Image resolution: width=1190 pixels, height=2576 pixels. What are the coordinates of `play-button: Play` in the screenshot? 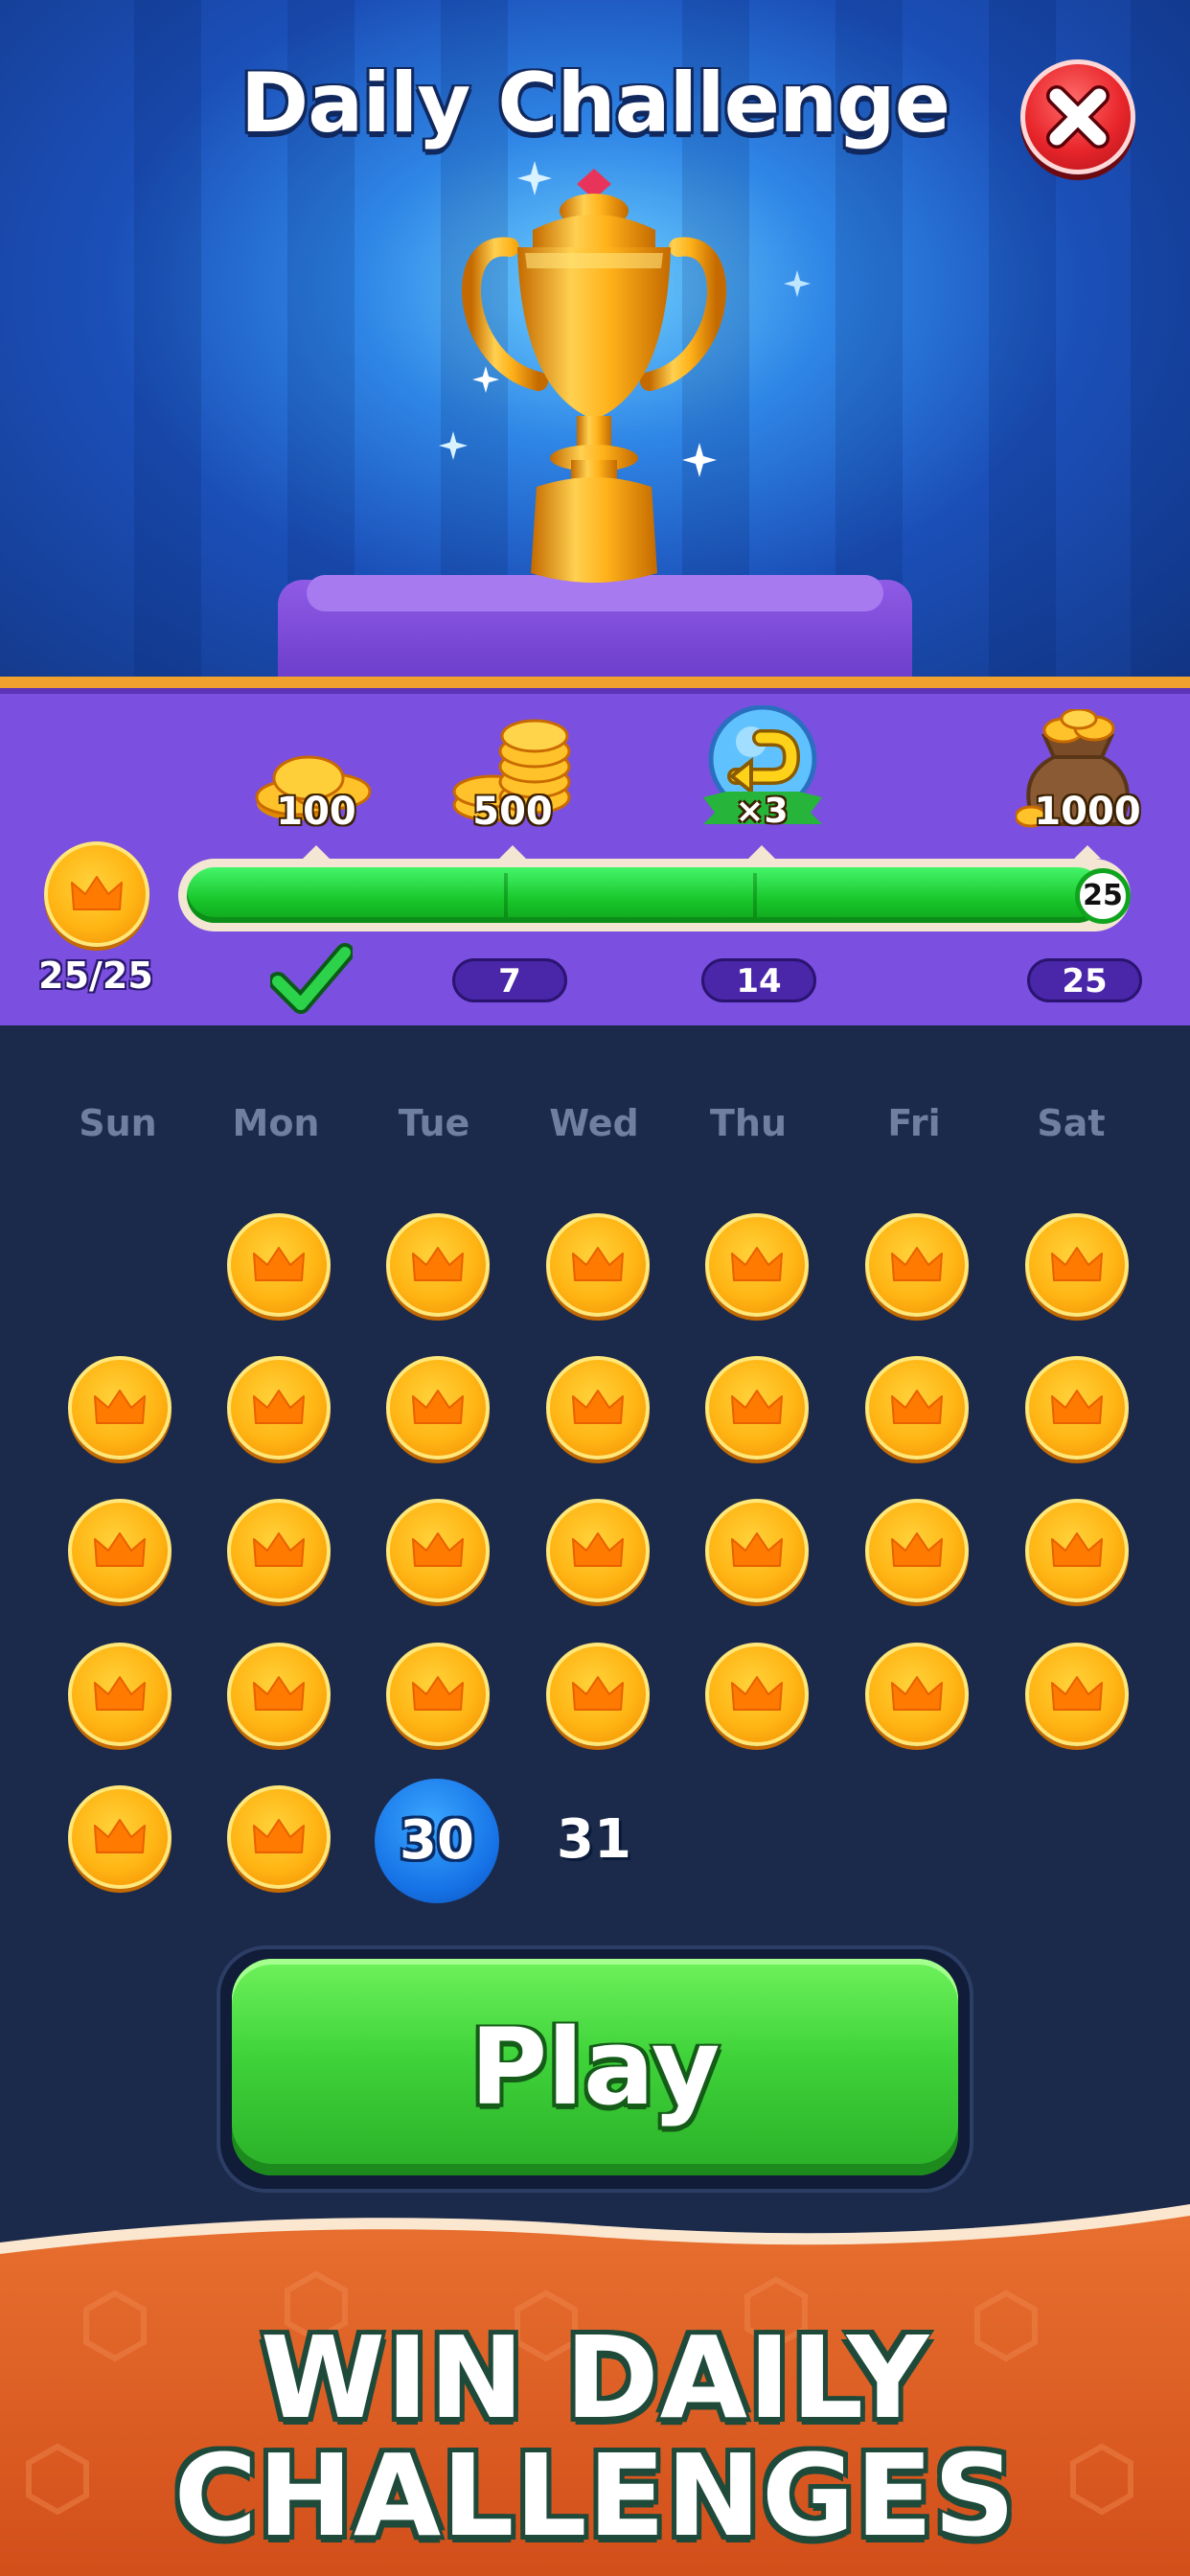 It's located at (595, 2067).